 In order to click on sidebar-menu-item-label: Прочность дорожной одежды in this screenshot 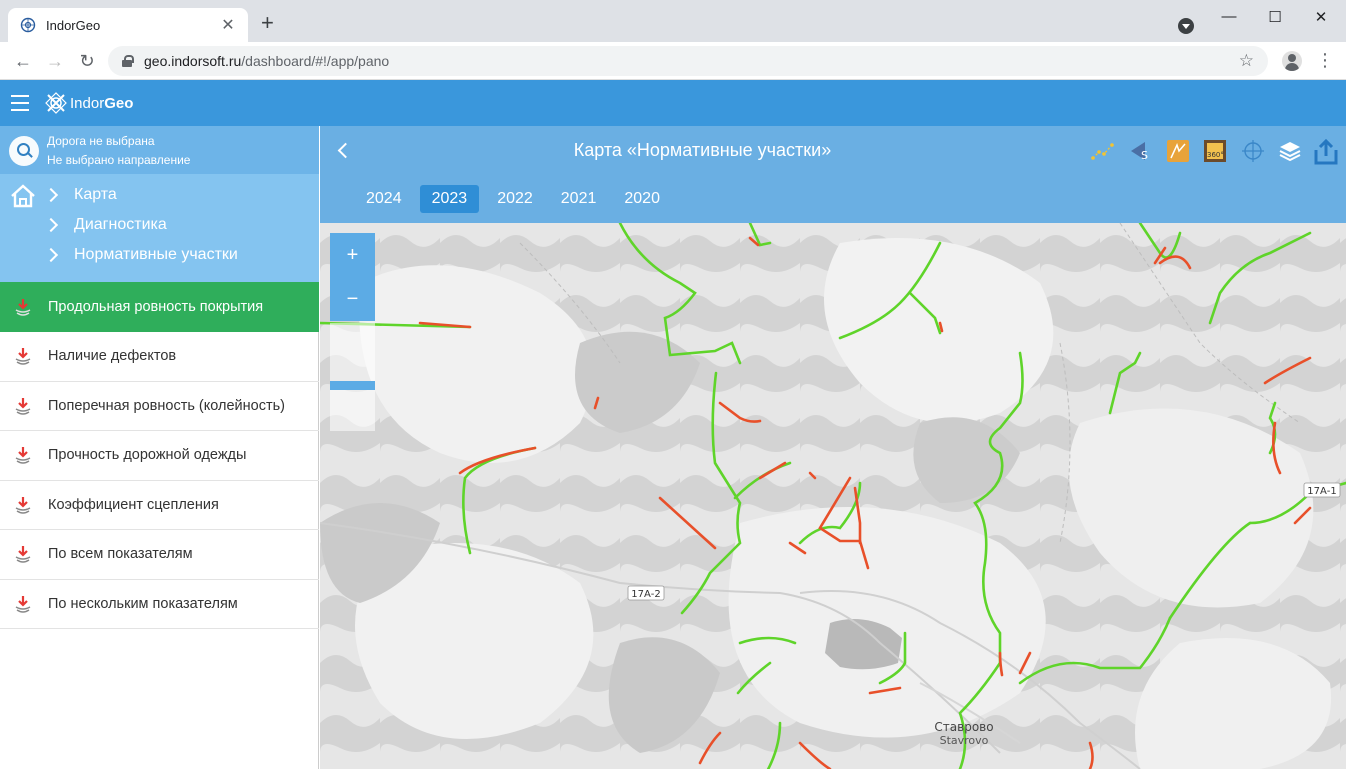, I will do `click(147, 455)`.